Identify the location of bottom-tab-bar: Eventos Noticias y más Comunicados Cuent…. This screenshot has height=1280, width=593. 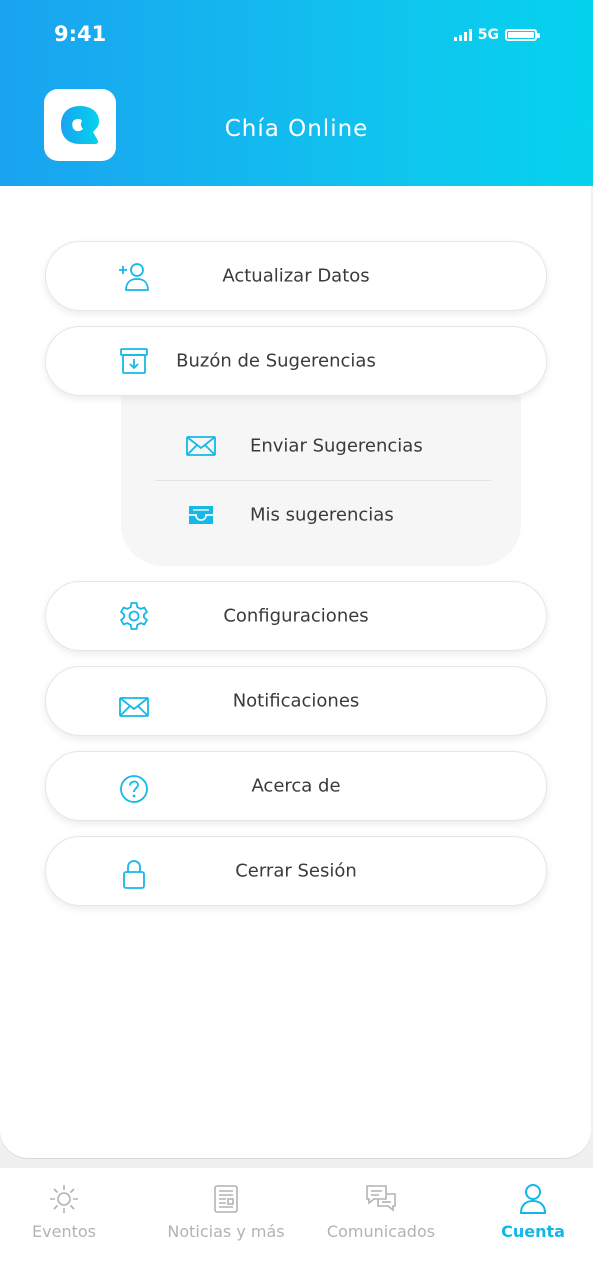
(296, 1224).